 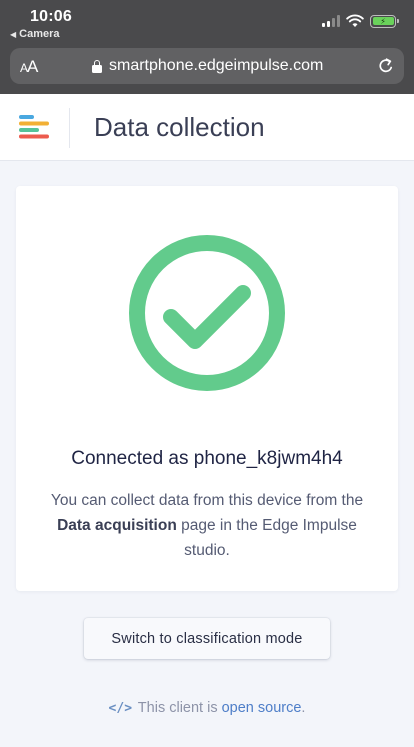 I want to click on switch-to-classification-button: Switch to classification mode, so click(x=207, y=638).